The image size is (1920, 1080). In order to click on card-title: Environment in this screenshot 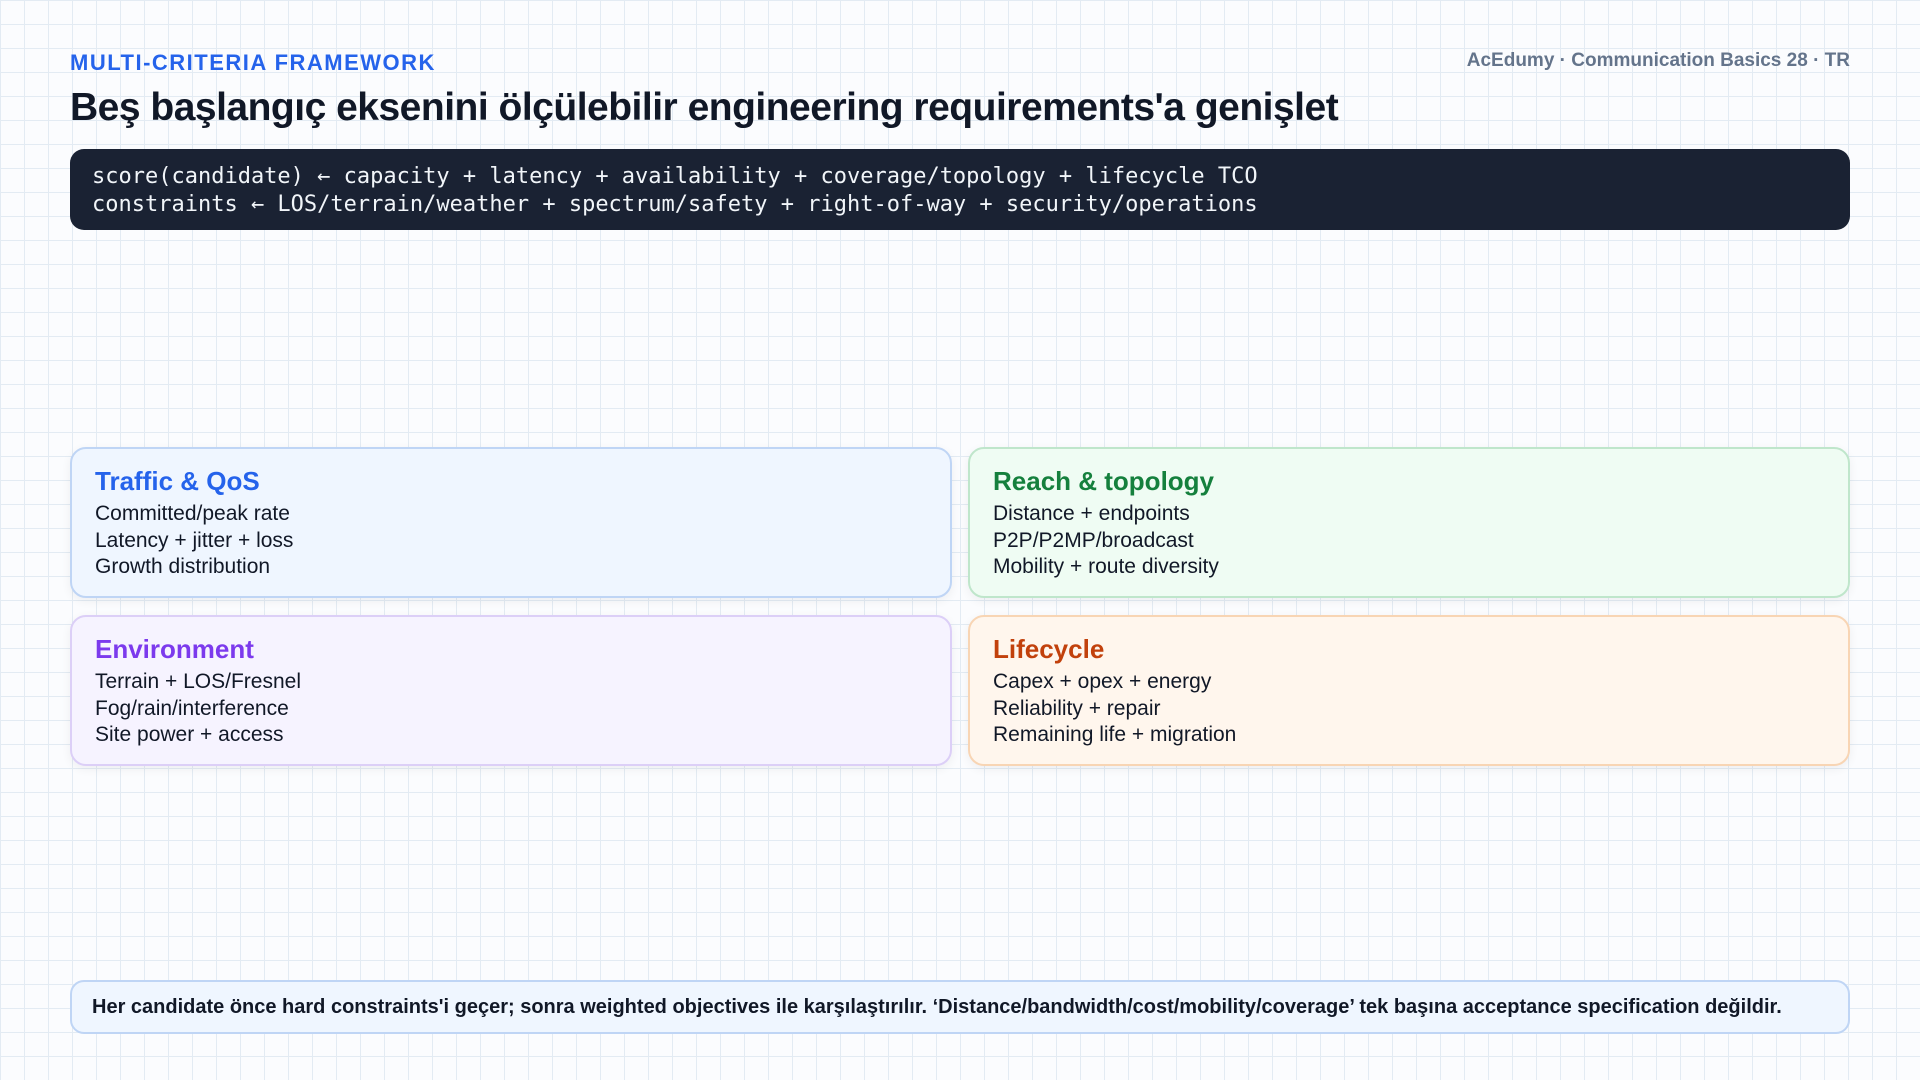, I will do `click(174, 649)`.